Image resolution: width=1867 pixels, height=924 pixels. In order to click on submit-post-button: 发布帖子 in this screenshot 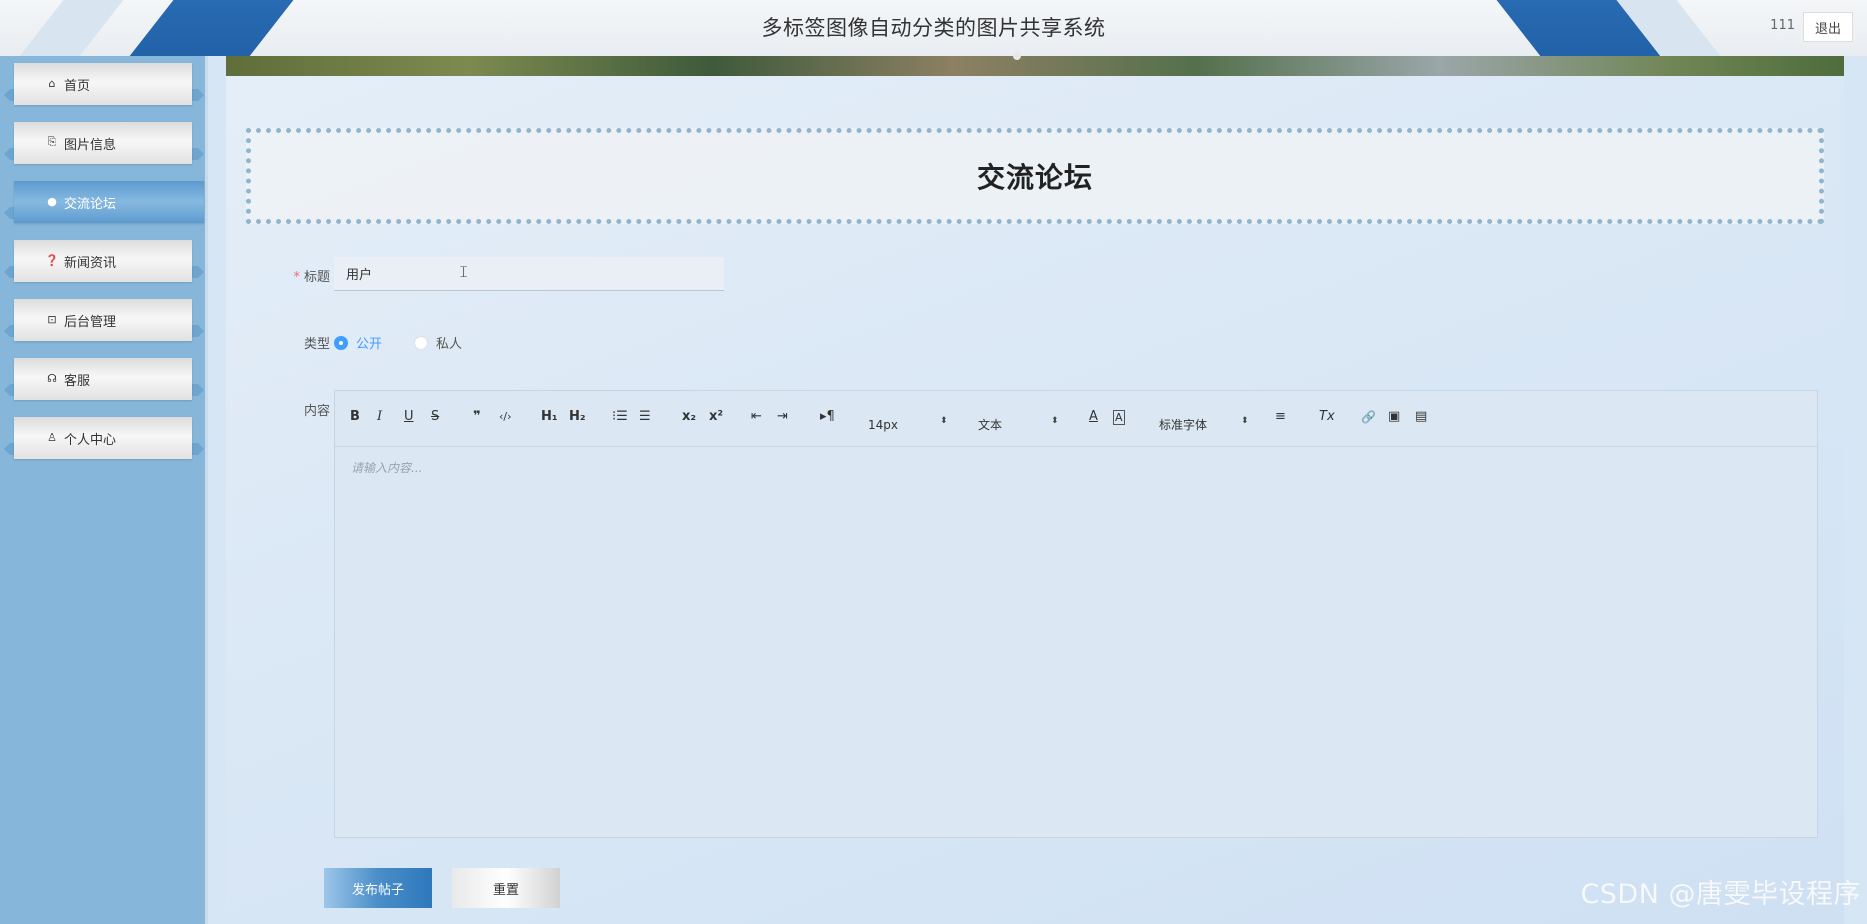, I will do `click(378, 888)`.